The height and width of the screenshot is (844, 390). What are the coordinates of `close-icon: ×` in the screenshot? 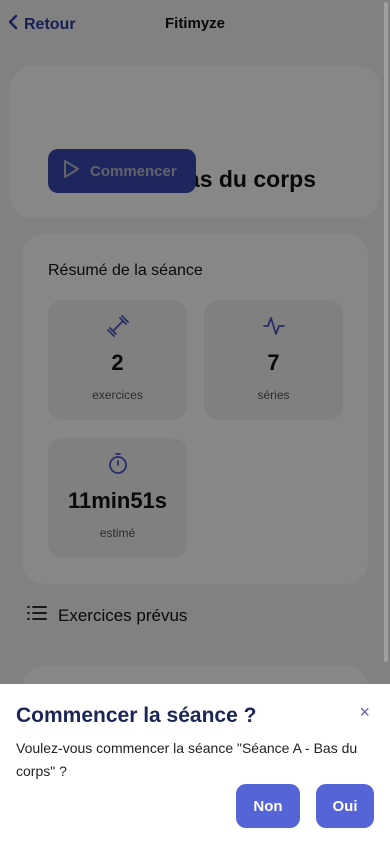 It's located at (364, 712).